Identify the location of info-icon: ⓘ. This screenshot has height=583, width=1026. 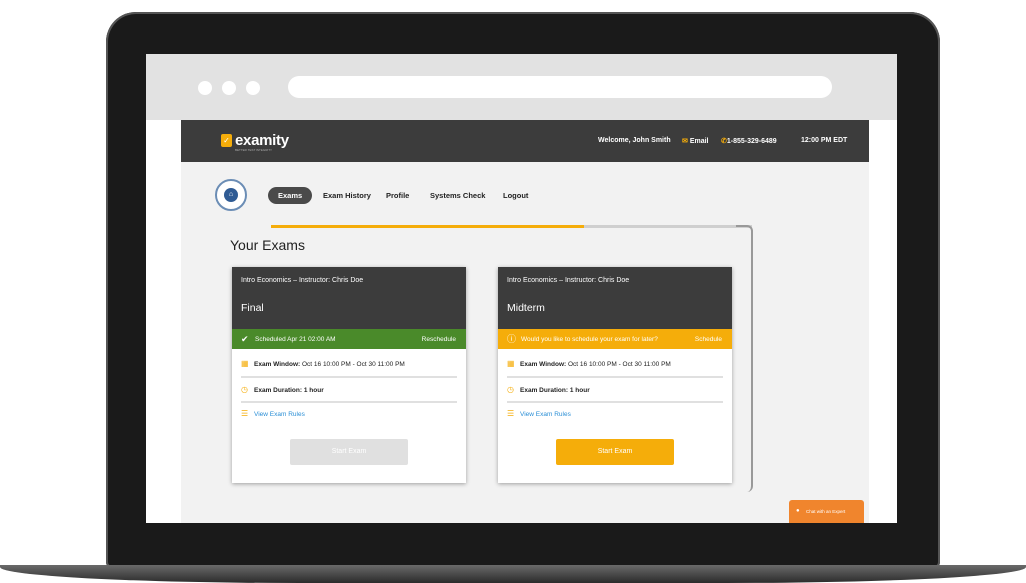
(512, 339).